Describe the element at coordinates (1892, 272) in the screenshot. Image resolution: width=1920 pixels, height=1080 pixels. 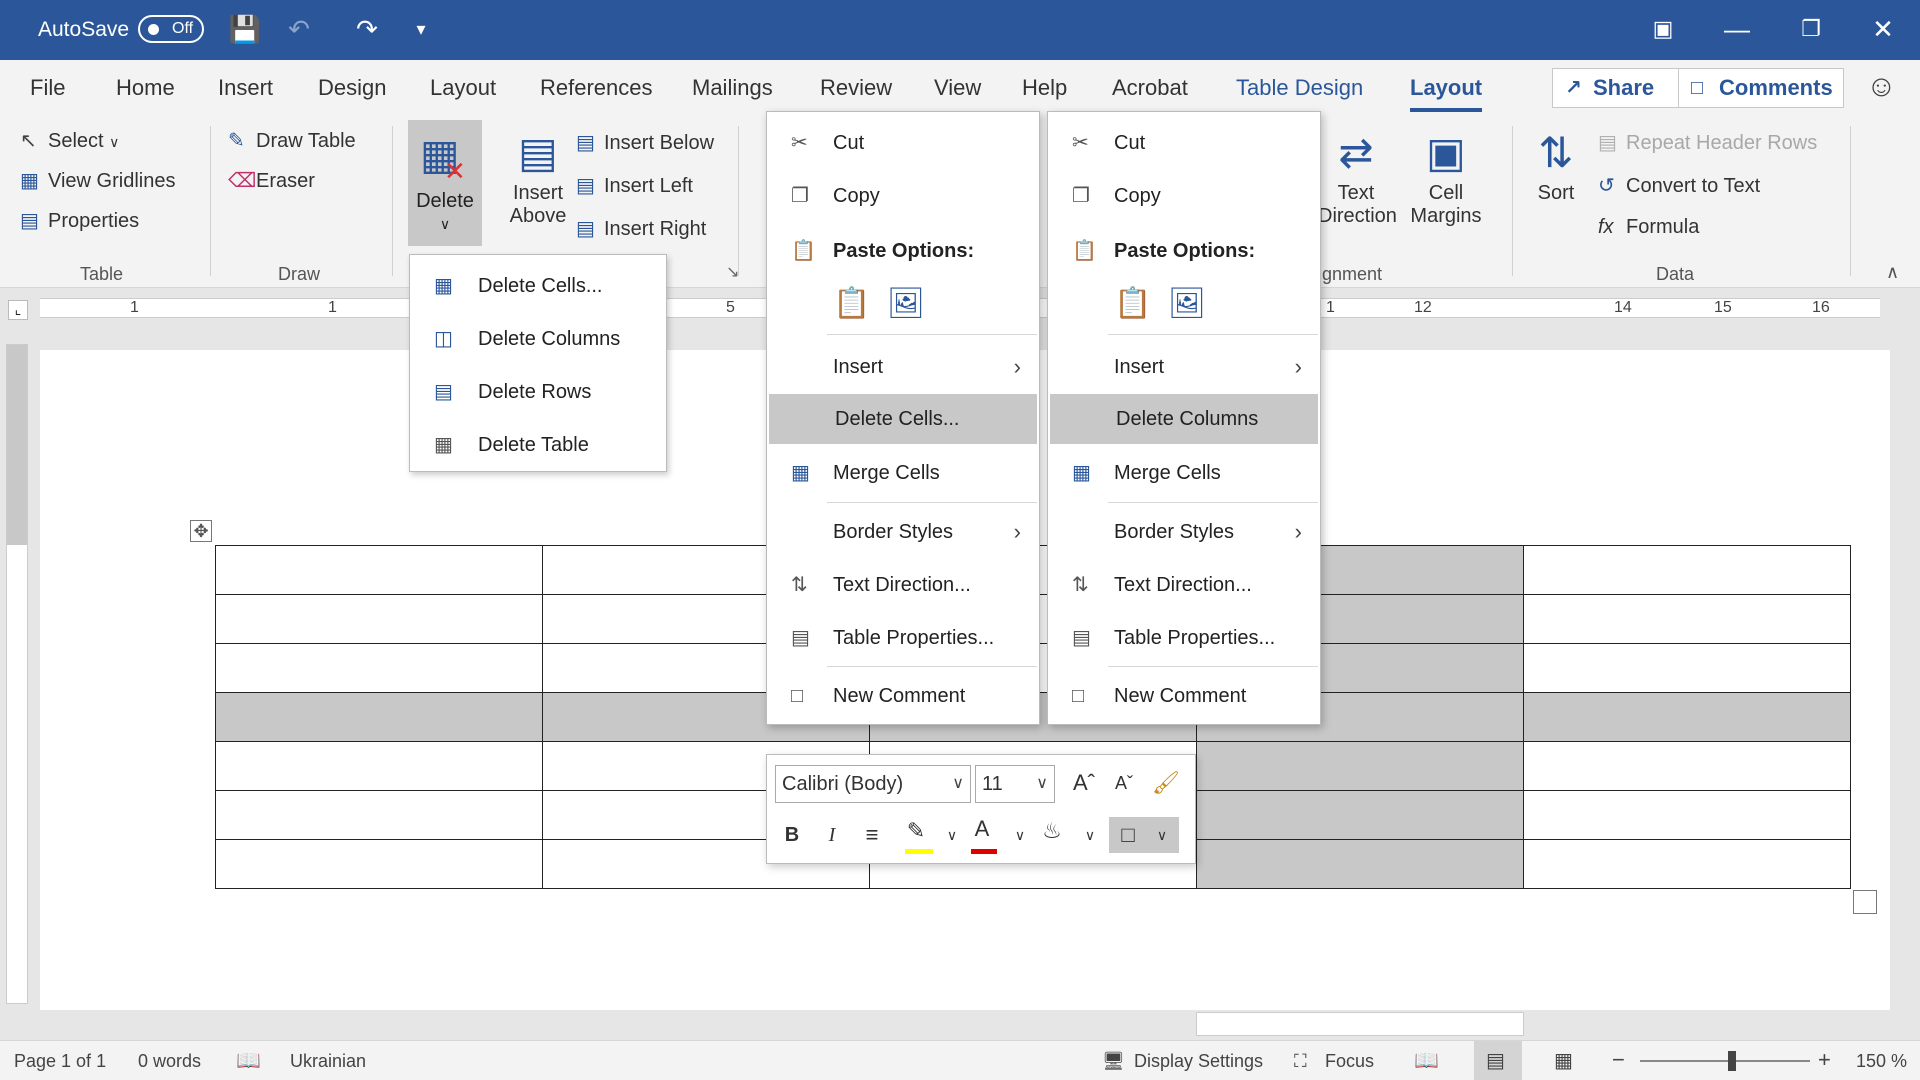
I see `collapse-ribbon-icon: ∧` at that location.